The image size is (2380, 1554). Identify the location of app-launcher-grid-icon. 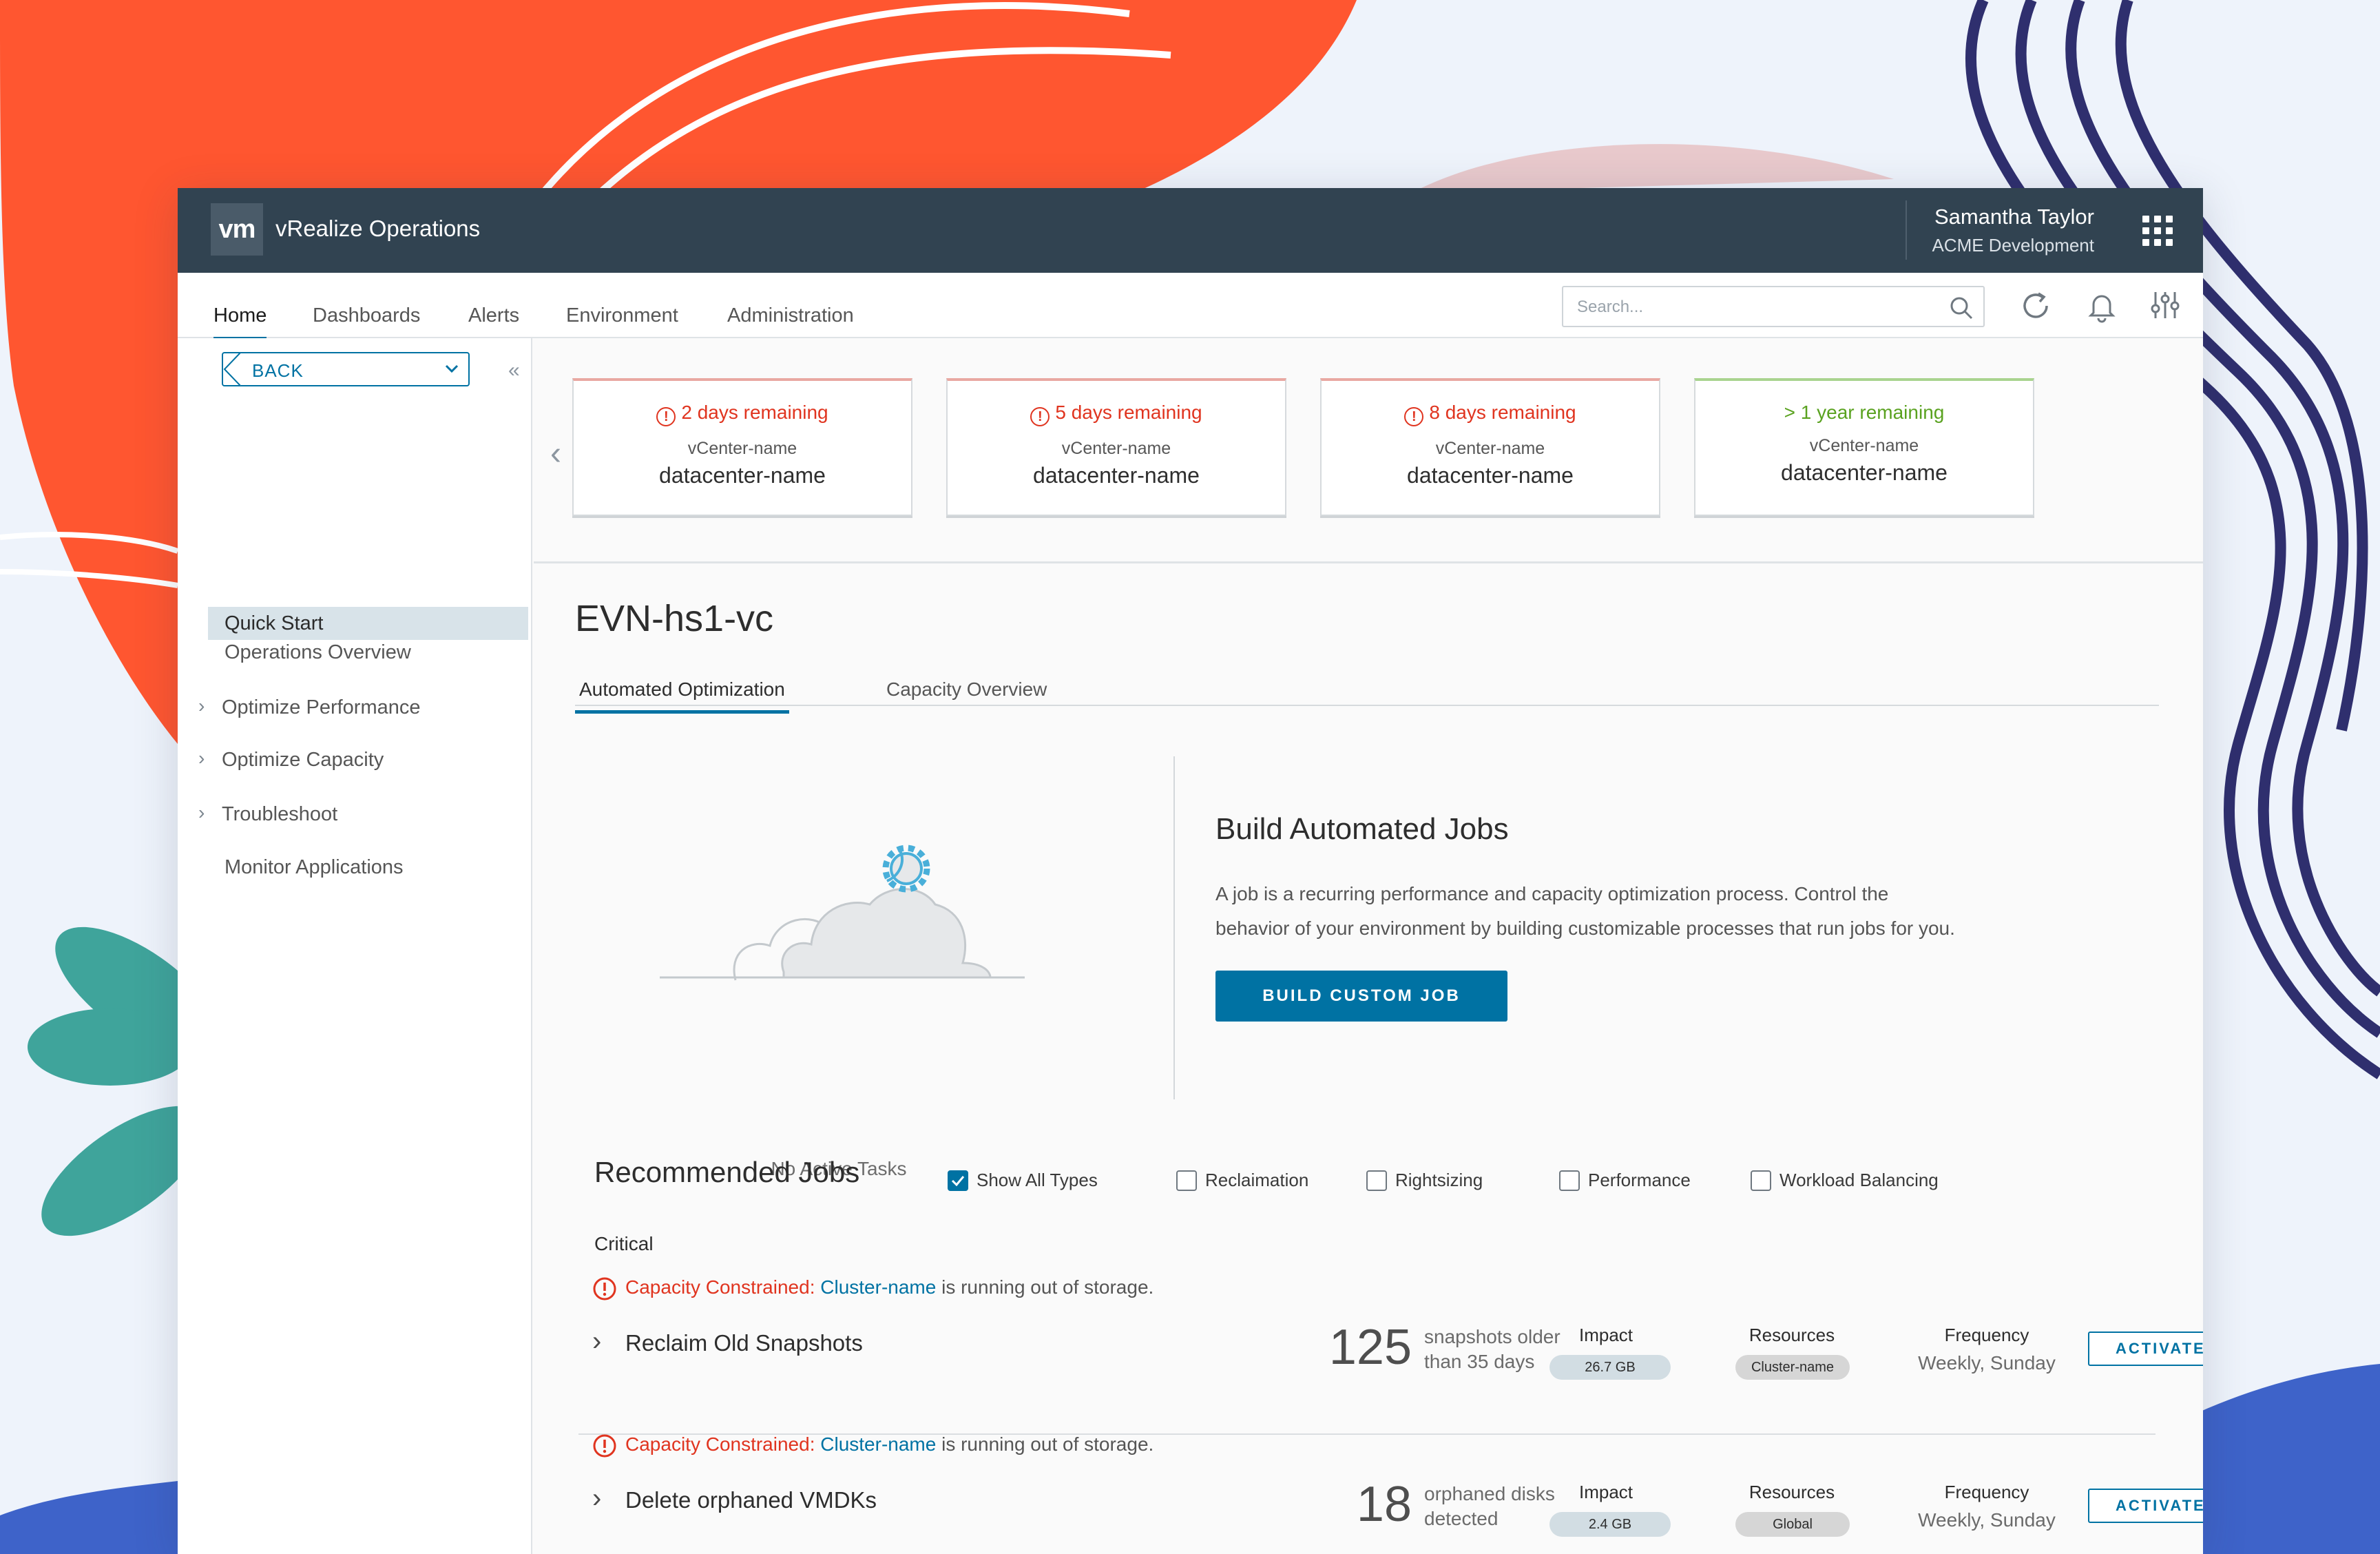
(2157, 231).